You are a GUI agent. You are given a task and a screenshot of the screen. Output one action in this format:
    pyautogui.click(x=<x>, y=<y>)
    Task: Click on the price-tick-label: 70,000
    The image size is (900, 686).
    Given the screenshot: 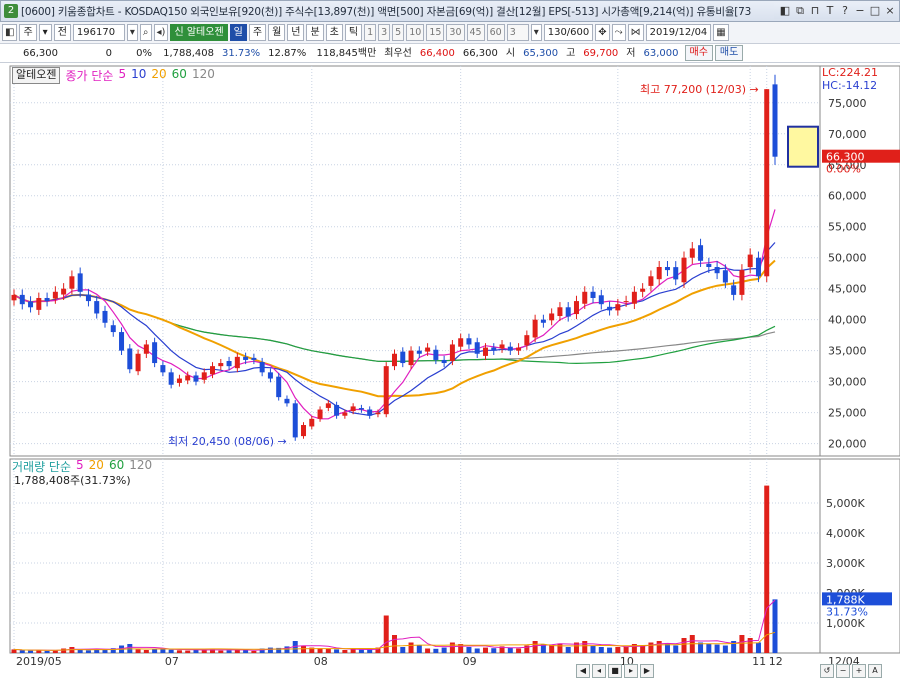 What is the action you would take?
    pyautogui.click(x=847, y=134)
    